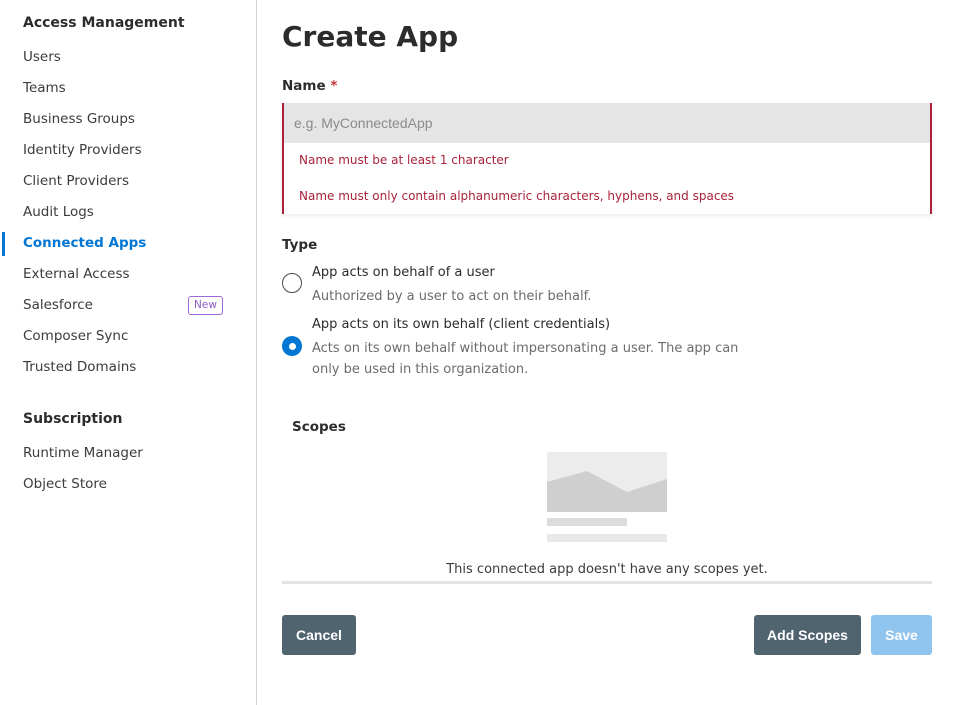  What do you see at coordinates (76, 181) in the screenshot?
I see `sidebar-item-label: Client Providers` at bounding box center [76, 181].